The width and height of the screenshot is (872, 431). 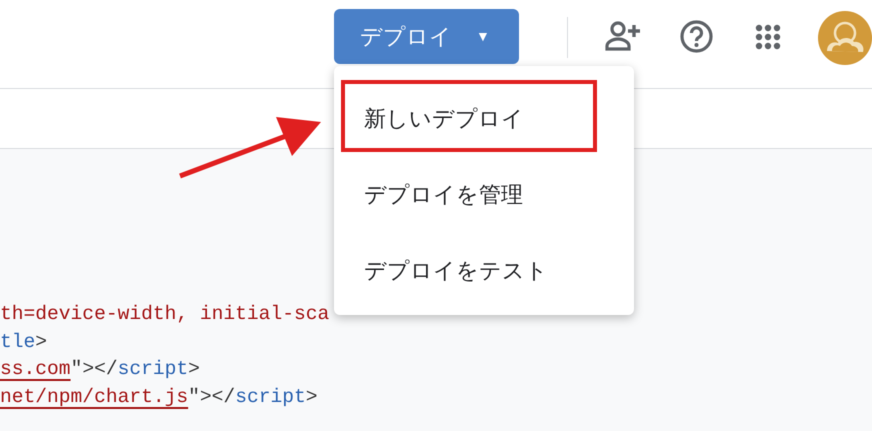 What do you see at coordinates (696, 36) in the screenshot?
I see `help-icon` at bounding box center [696, 36].